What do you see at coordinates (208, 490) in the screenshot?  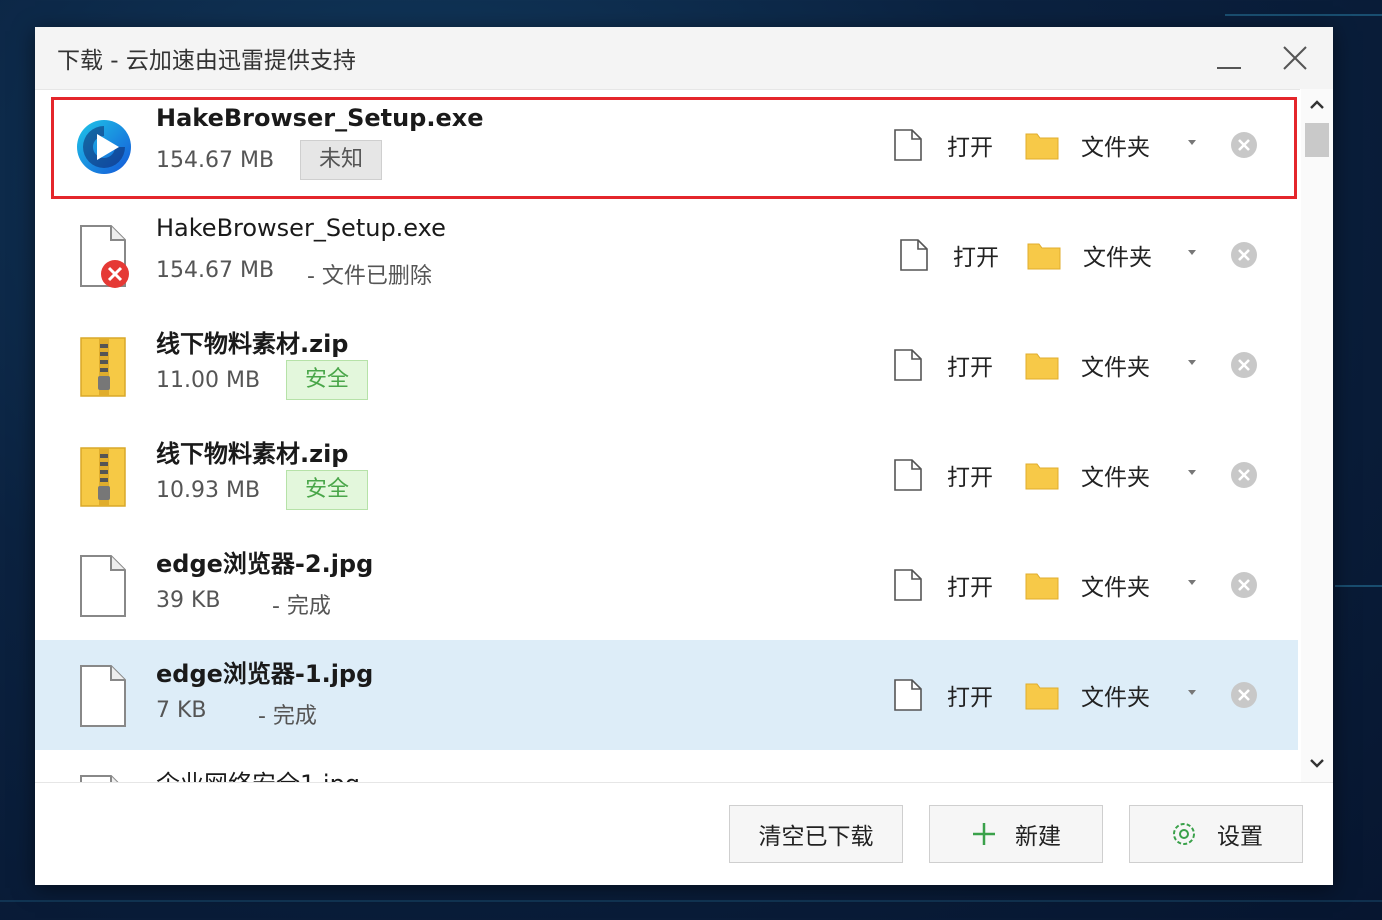 I see `file-size: 10.93 MB` at bounding box center [208, 490].